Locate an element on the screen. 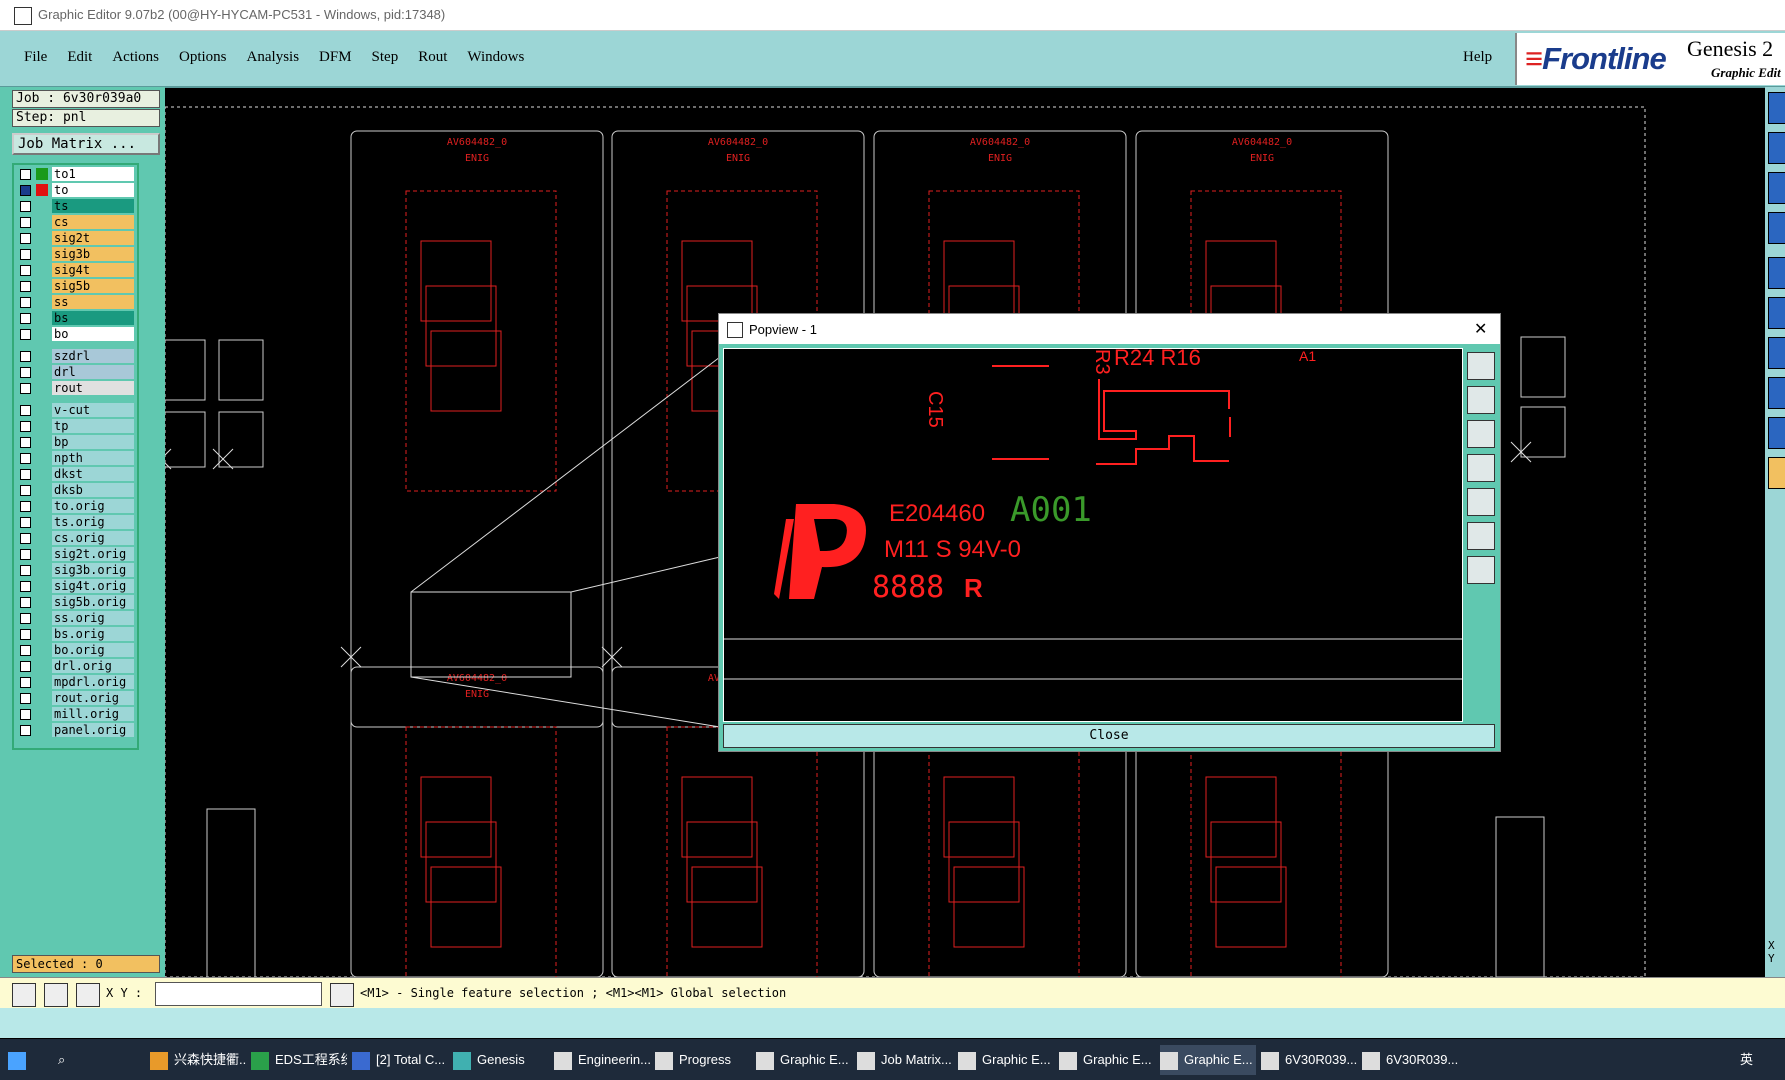 The height and width of the screenshot is (1080, 1785). layer-name: ts.orig is located at coordinates (93, 522).